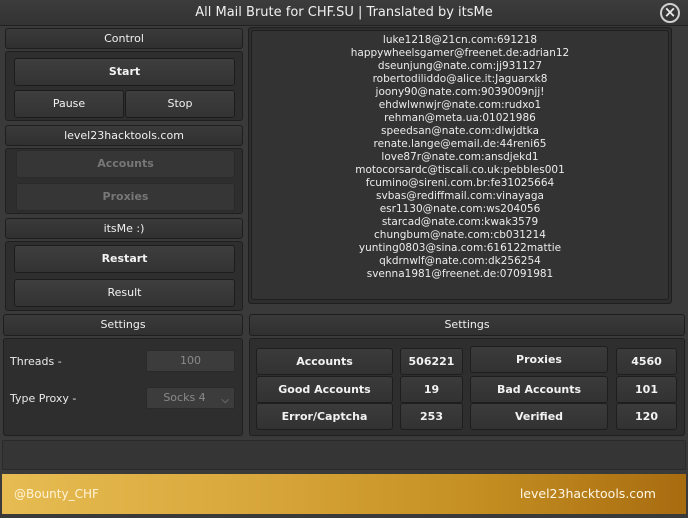  What do you see at coordinates (125, 197) in the screenshot?
I see `proxies-button: Proxies` at bounding box center [125, 197].